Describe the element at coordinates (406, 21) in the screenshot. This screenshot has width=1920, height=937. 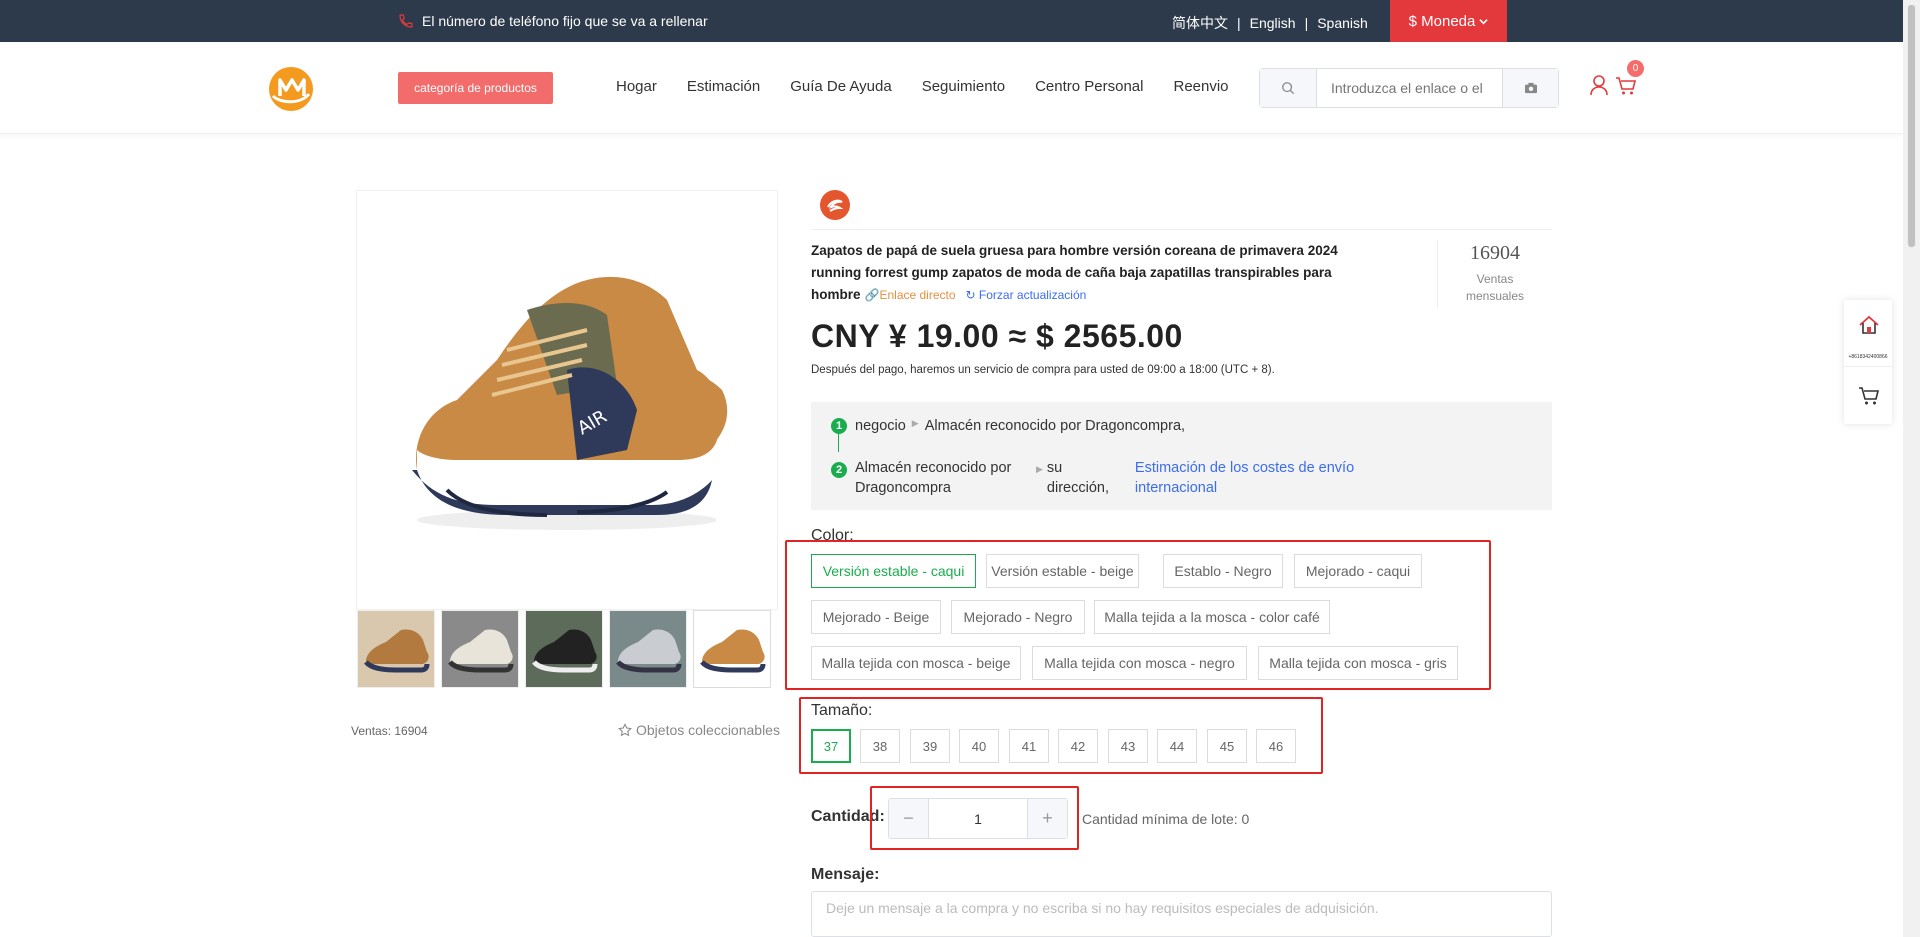
I see `phone-icon` at that location.